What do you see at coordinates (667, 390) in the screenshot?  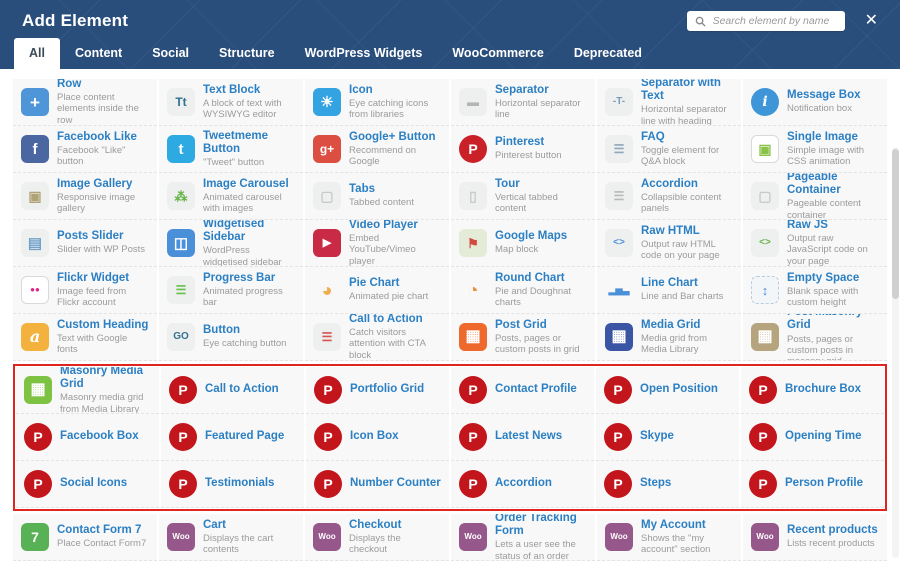 I see `element-card-open-position: P Open Position` at bounding box center [667, 390].